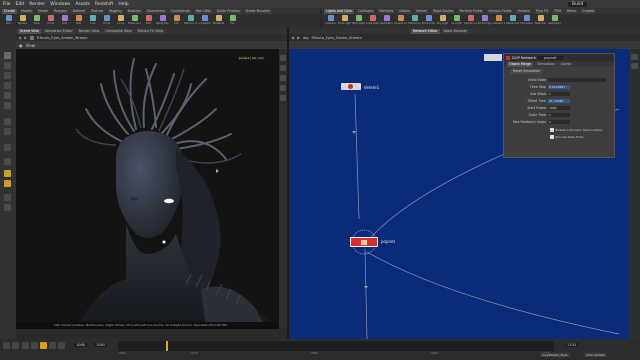 The height and width of the screenshot is (360, 640). I want to click on popnet-node, so click(364, 242).